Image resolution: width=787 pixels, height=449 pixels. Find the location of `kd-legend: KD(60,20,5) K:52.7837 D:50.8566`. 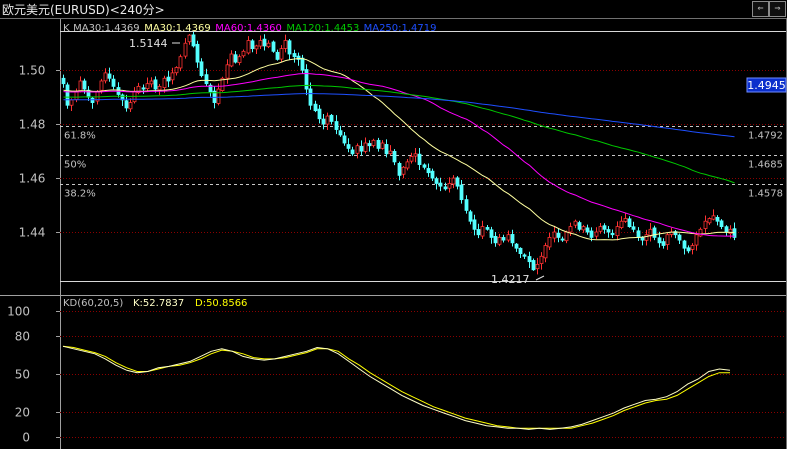

kd-legend: KD(60,20,5) K:52.7837 D:50.8566 is located at coordinates (155, 303).